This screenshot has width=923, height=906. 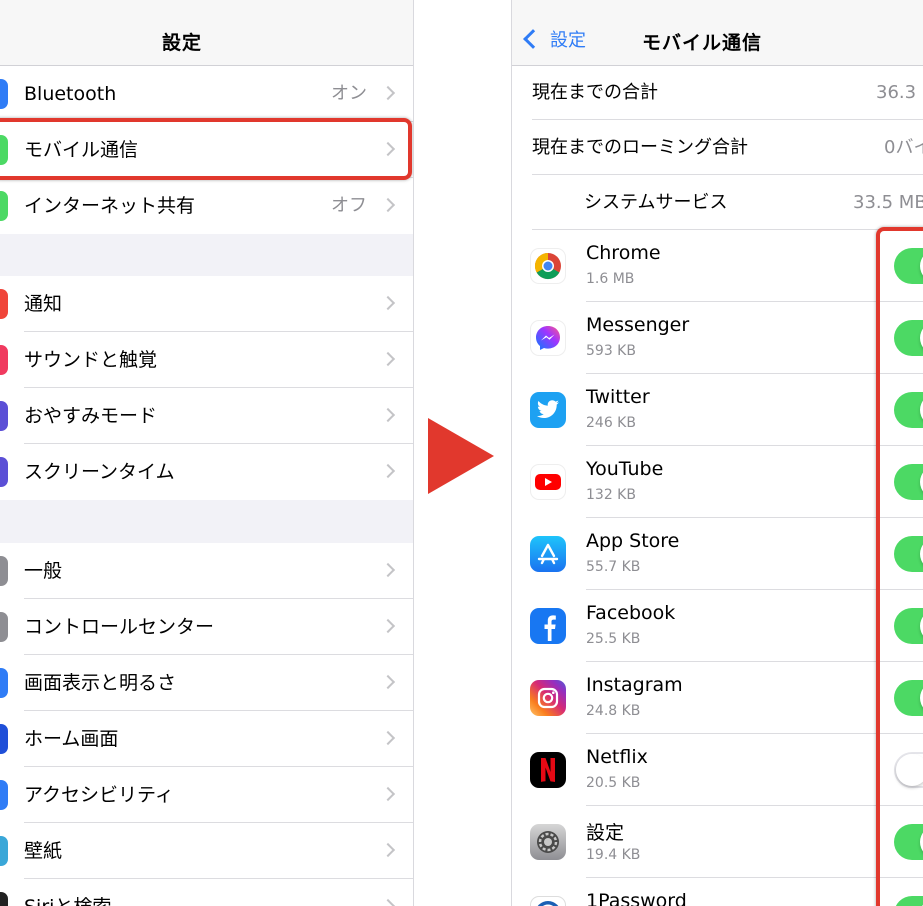 What do you see at coordinates (548, 410) in the screenshot?
I see `twitter-icon` at bounding box center [548, 410].